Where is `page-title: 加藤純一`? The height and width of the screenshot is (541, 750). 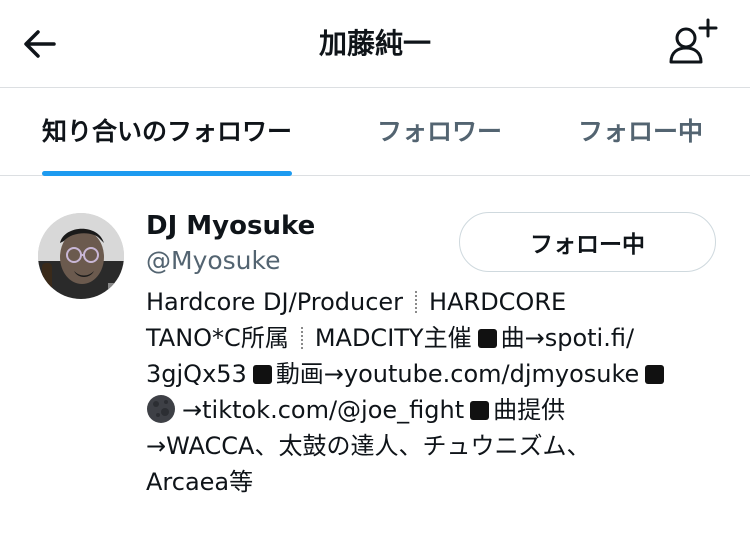 page-title: 加藤純一 is located at coordinates (374, 43).